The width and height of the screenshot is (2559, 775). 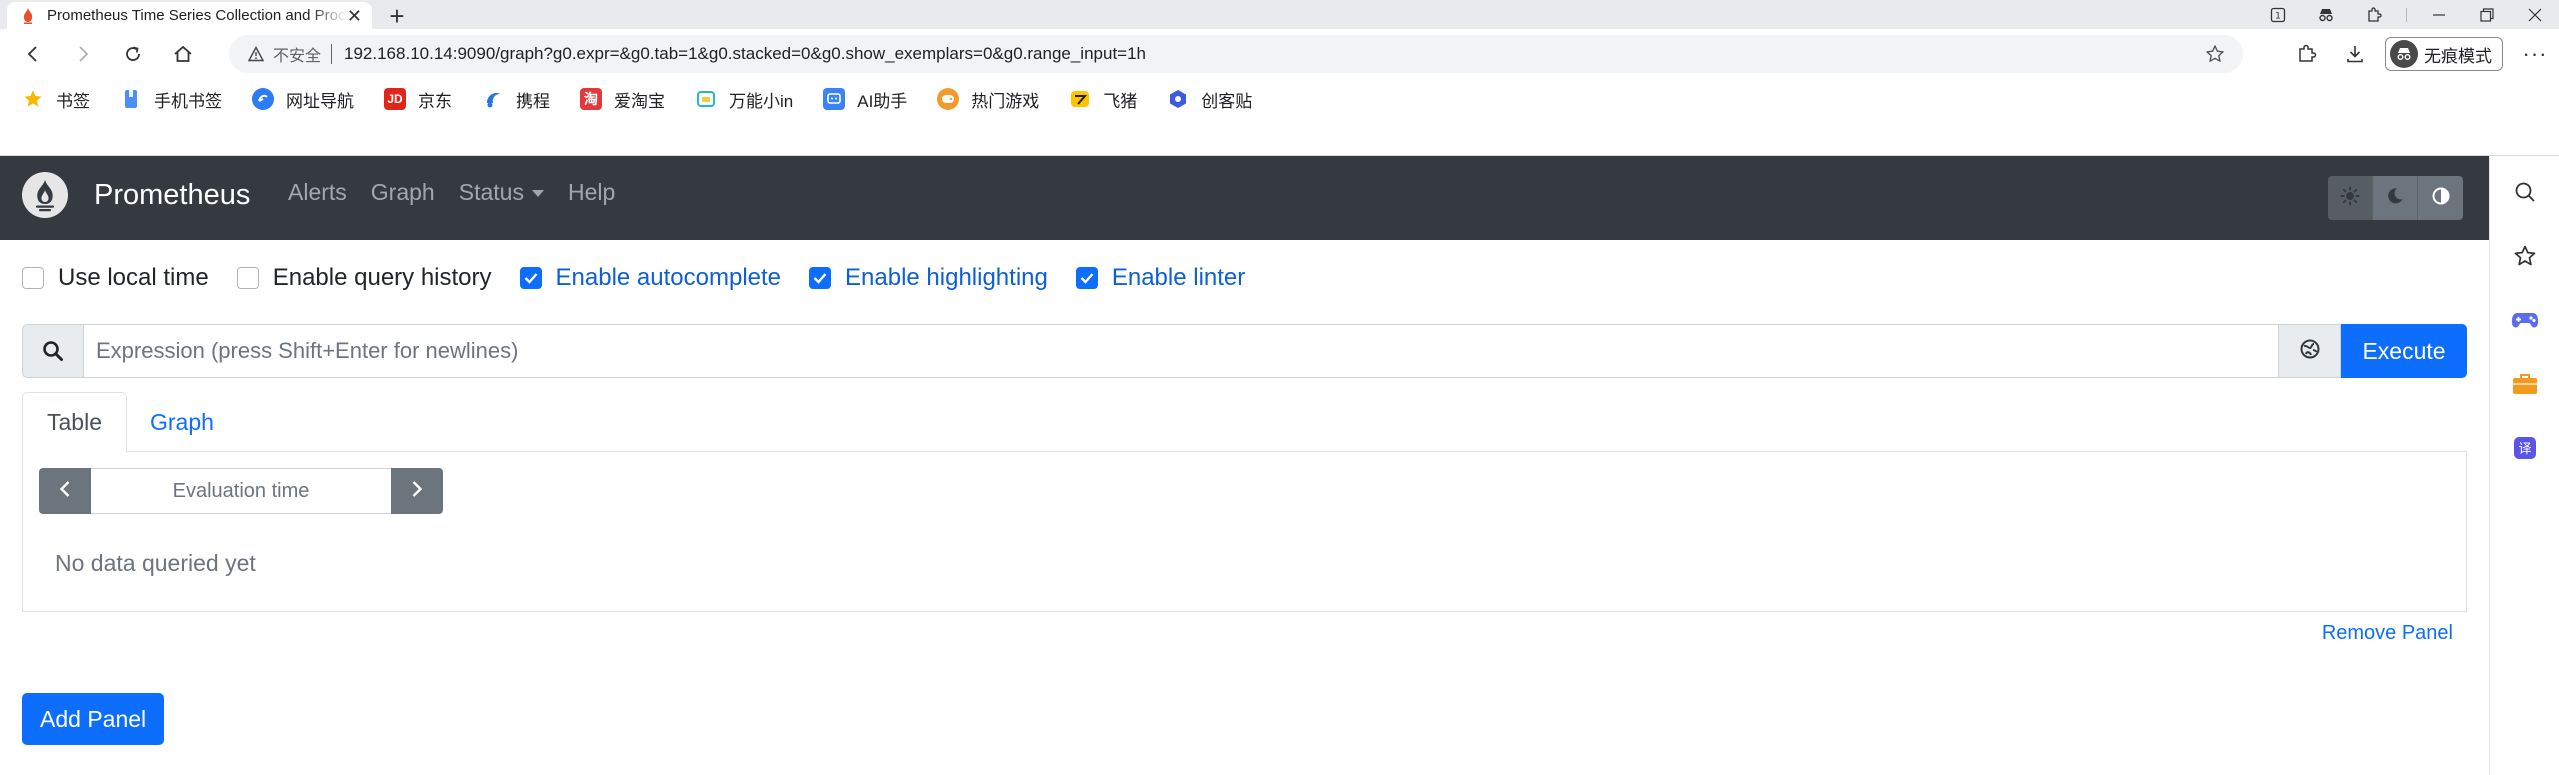 What do you see at coordinates (136, 195) in the screenshot?
I see `brand: Prometheus` at bounding box center [136, 195].